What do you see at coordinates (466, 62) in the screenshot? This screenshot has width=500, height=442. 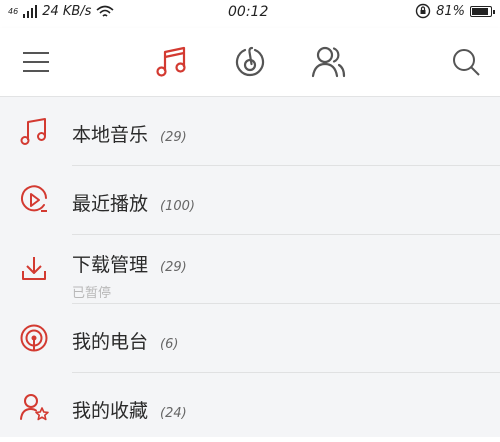 I see `search-icon` at bounding box center [466, 62].